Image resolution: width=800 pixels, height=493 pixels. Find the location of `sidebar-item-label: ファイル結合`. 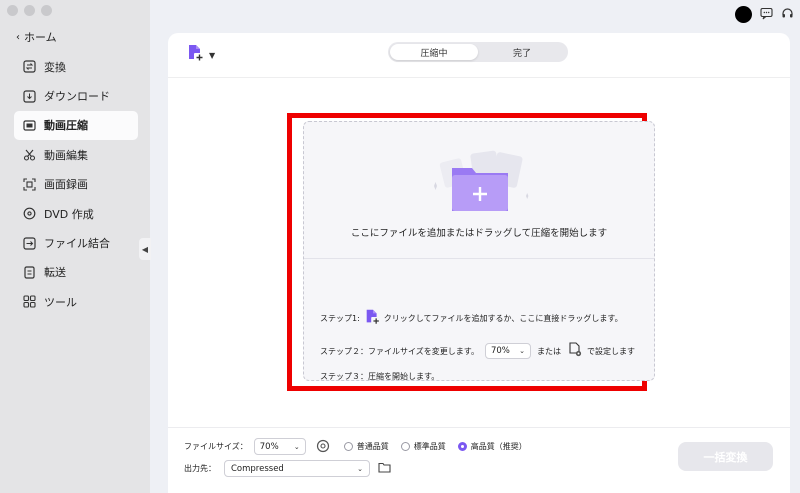

sidebar-item-label: ファイル結合 is located at coordinates (77, 244).